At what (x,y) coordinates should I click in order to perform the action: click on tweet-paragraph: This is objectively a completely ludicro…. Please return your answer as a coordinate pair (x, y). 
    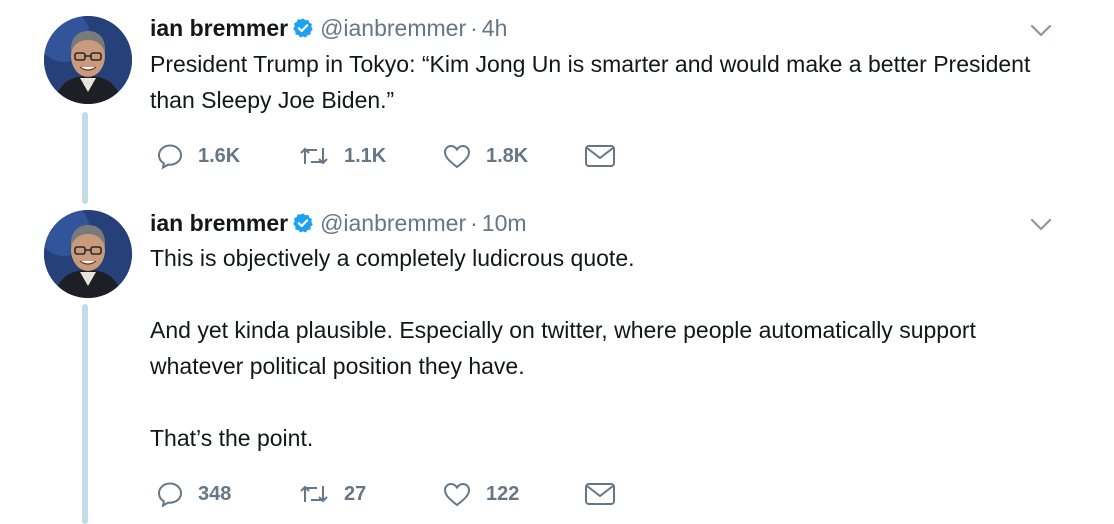
    Looking at the image, I should click on (392, 258).